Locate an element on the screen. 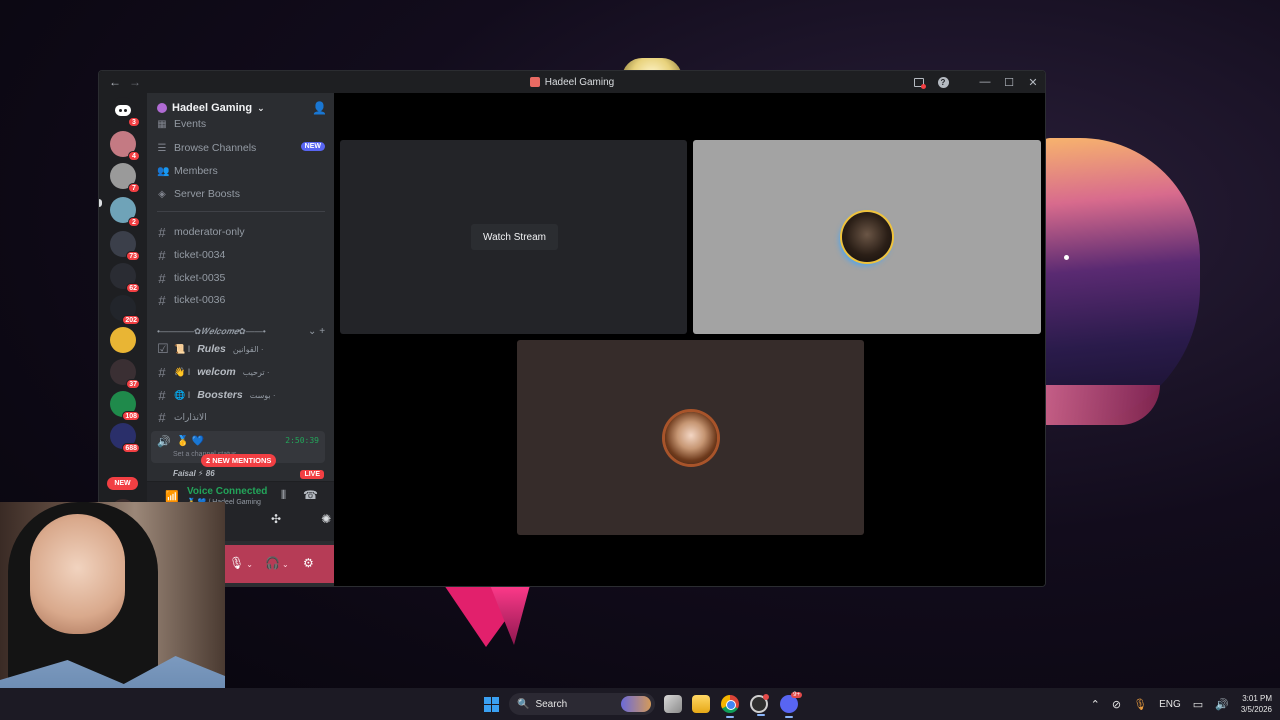 The height and width of the screenshot is (720, 1280). channel-ticket-0034: # ticket-0034 is located at coordinates (241, 255).